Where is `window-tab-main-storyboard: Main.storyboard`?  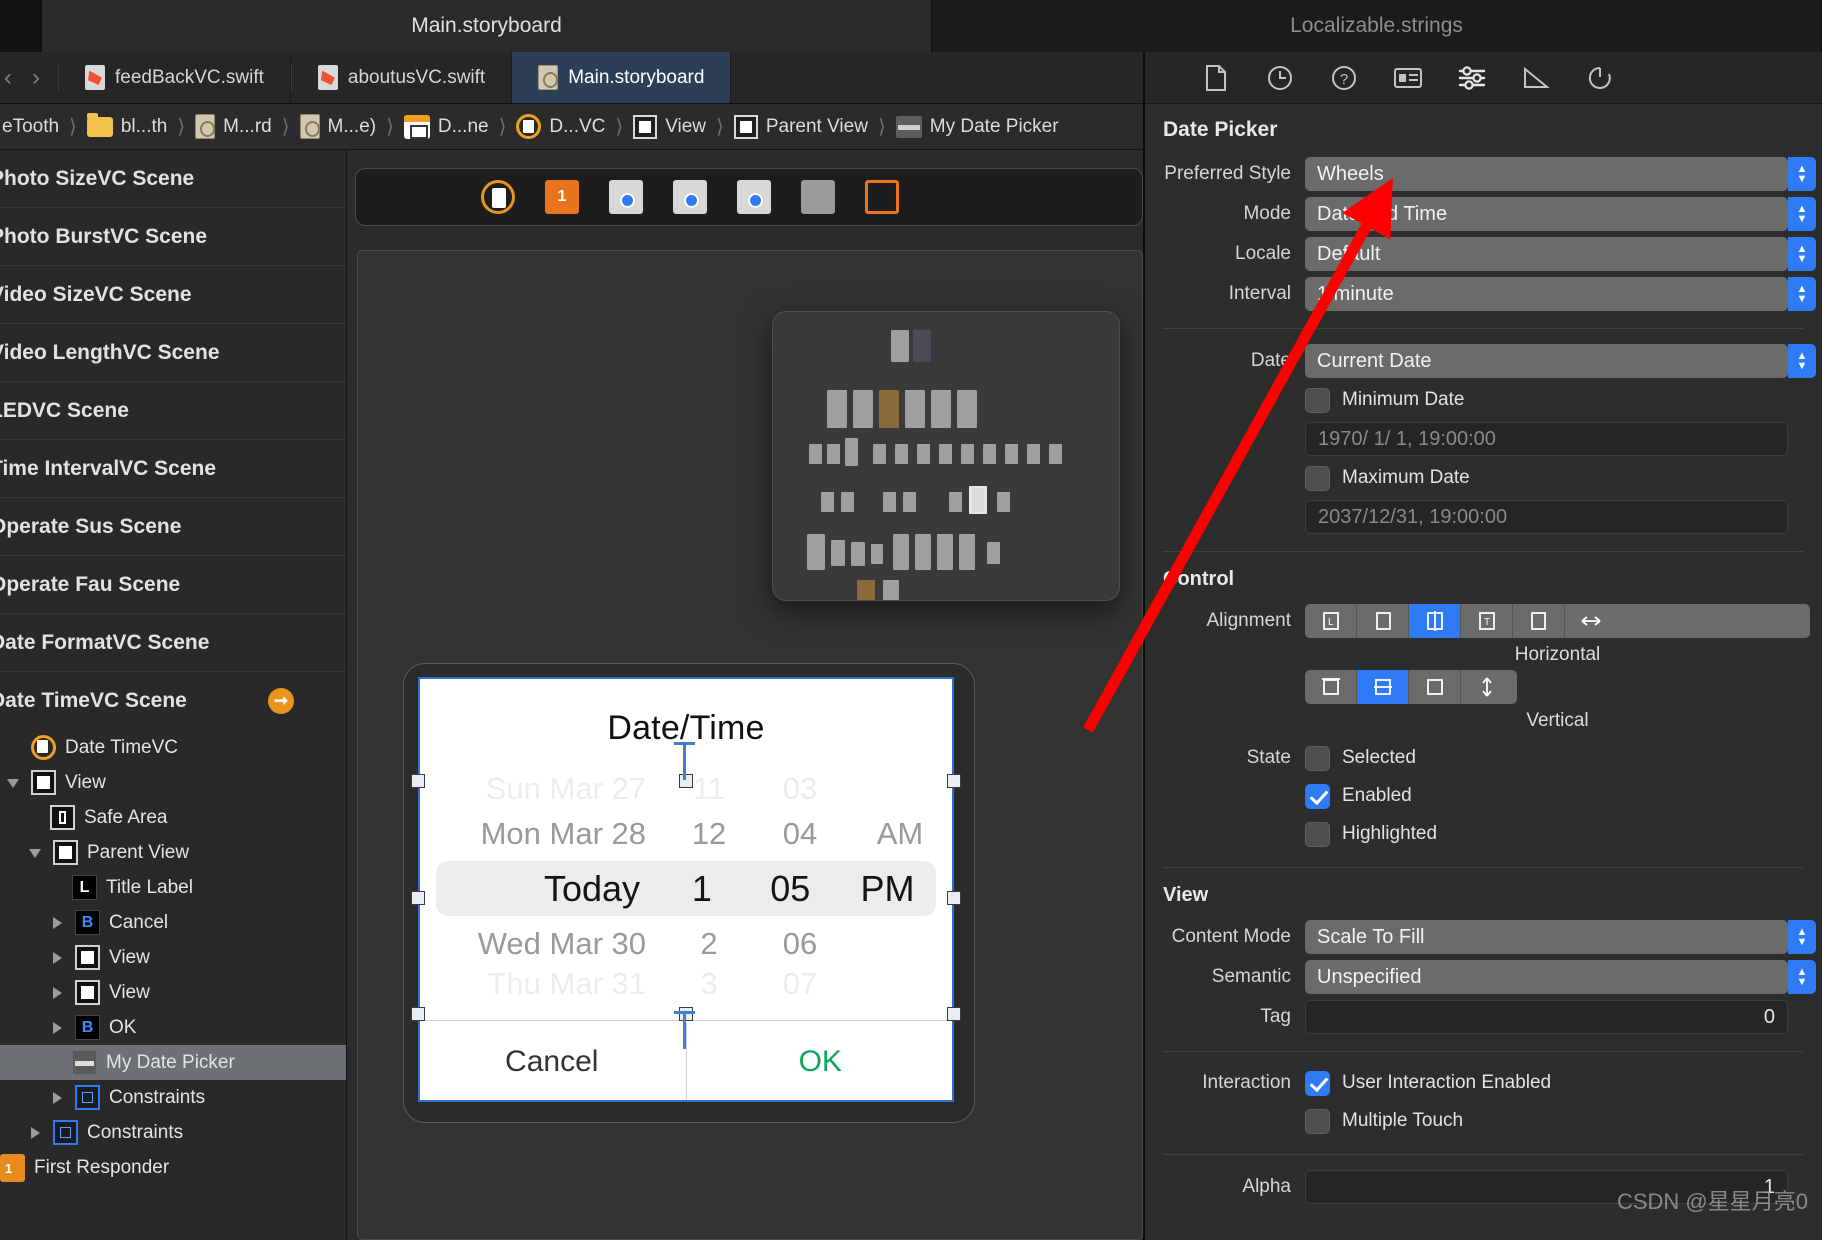 window-tab-main-storyboard: Main.storyboard is located at coordinates (487, 26).